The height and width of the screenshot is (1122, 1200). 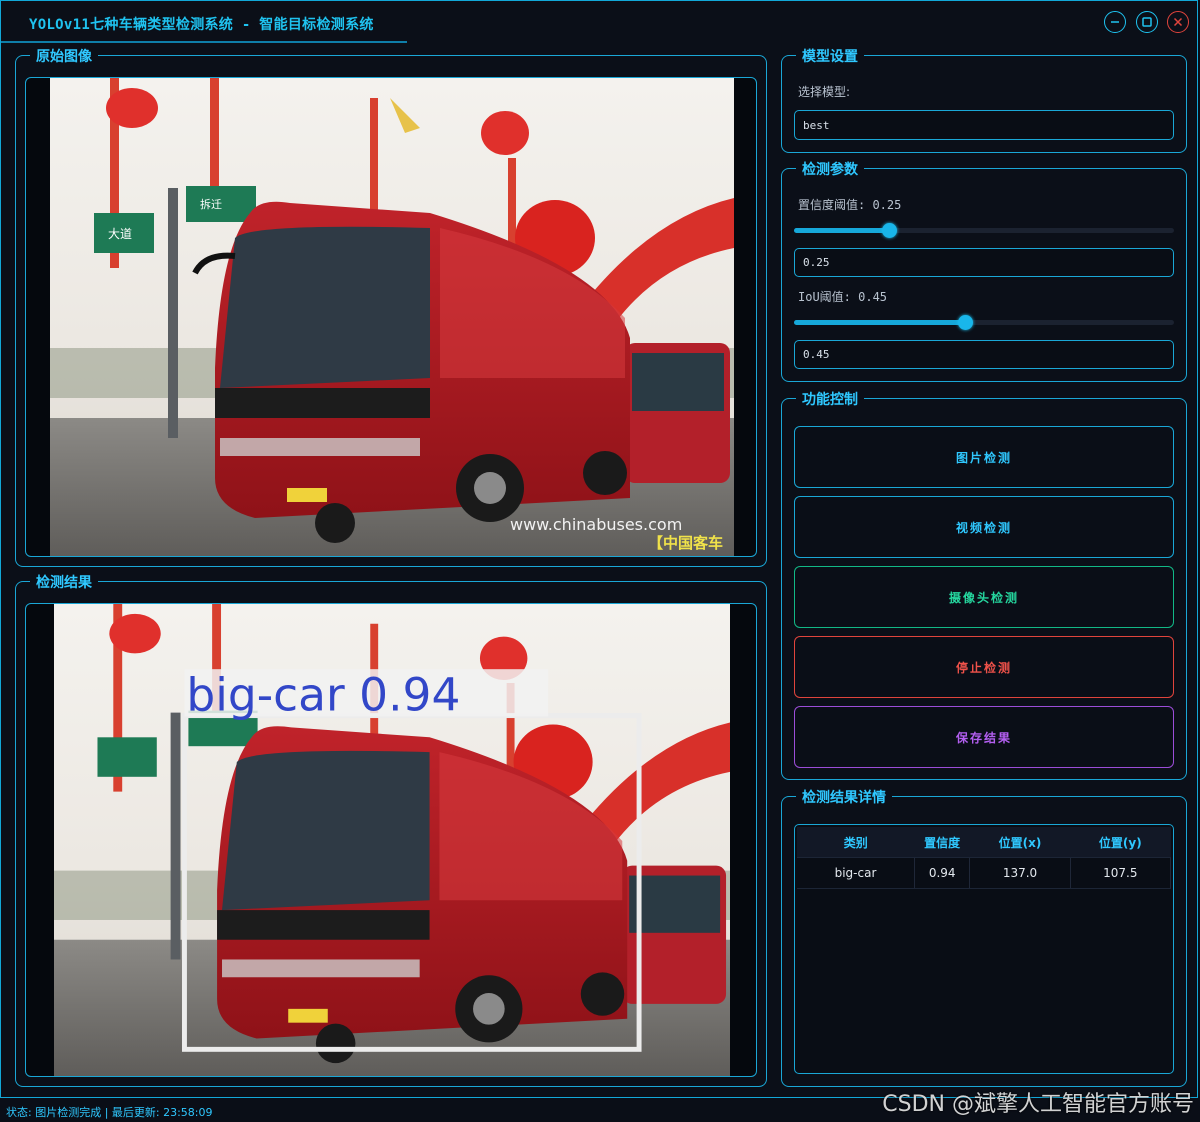 I want to click on minimize-icon, so click(x=1115, y=22).